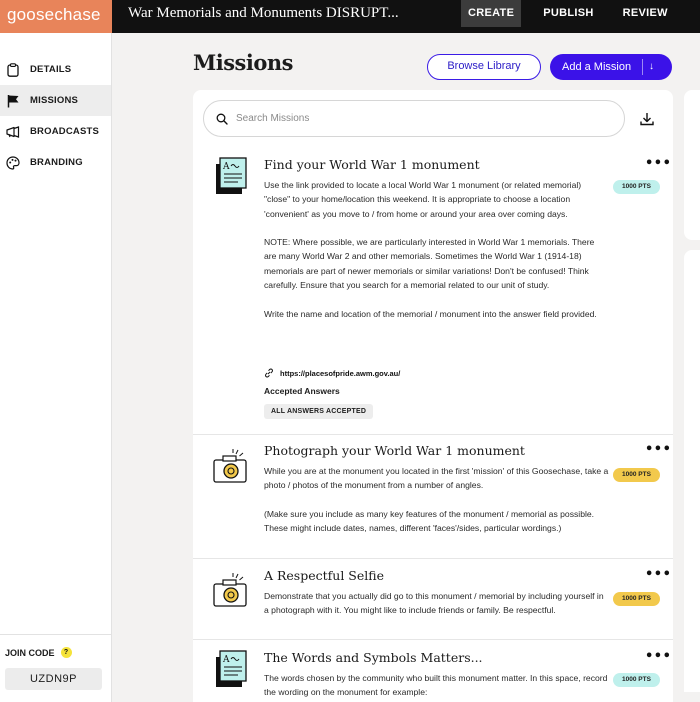  I want to click on sidebar-item-label: DETAILS, so click(51, 69).